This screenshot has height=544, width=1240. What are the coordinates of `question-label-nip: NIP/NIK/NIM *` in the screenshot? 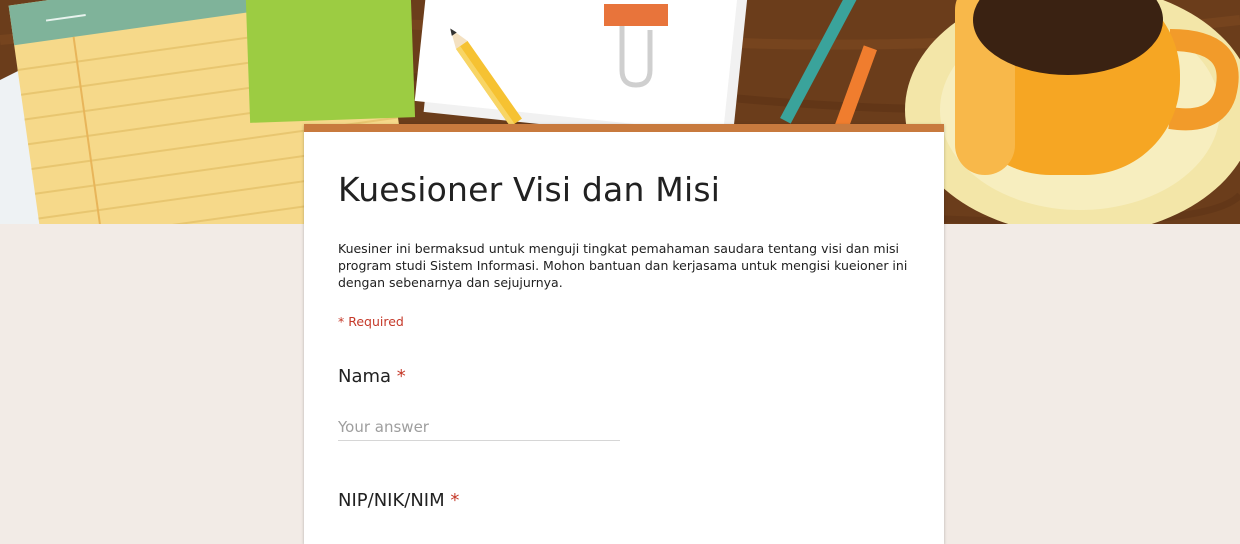 It's located at (398, 500).